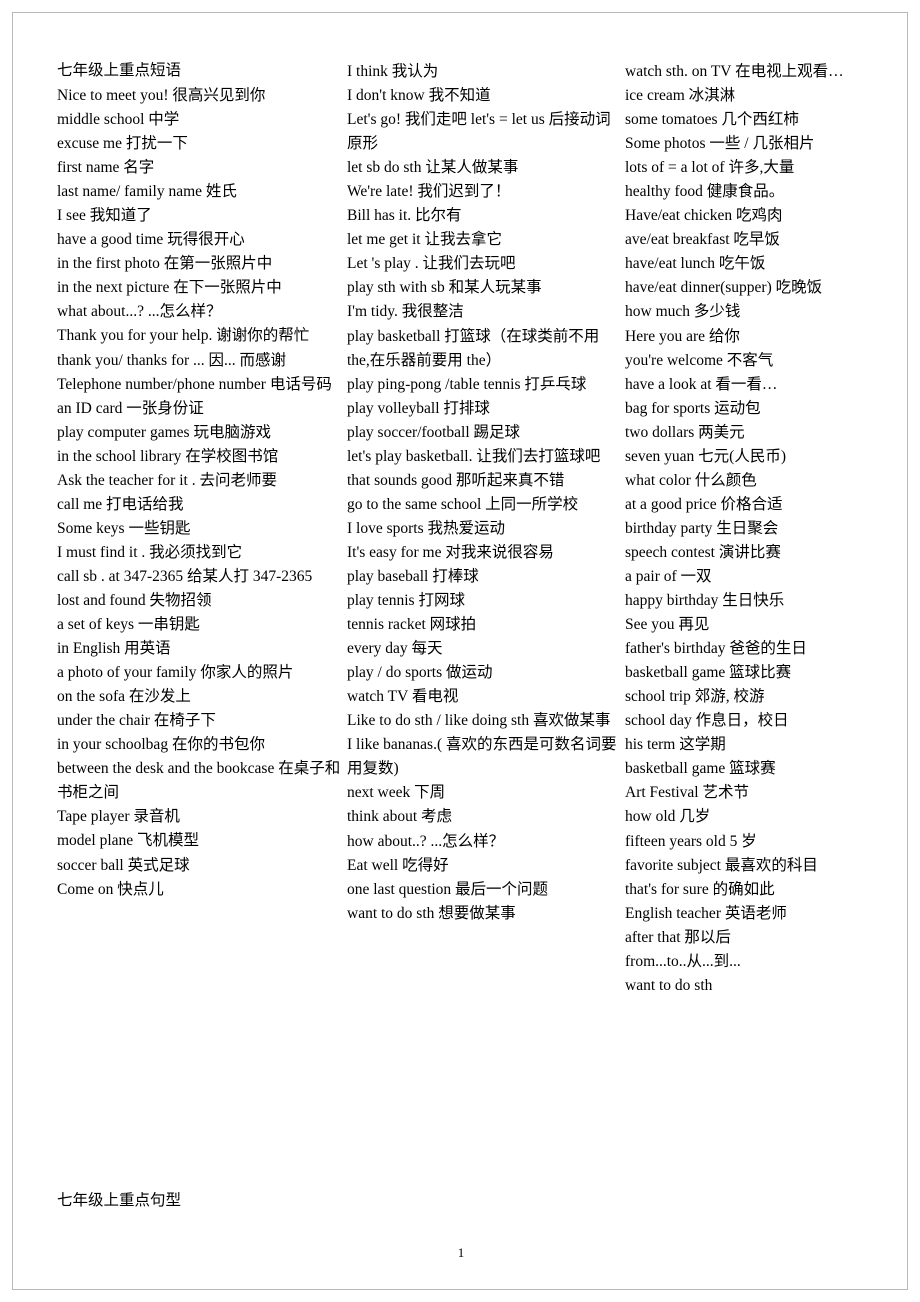 The image size is (920, 1302). What do you see at coordinates (403, 697) in the screenshot?
I see `phrase-entry: watch TV 看电视` at bounding box center [403, 697].